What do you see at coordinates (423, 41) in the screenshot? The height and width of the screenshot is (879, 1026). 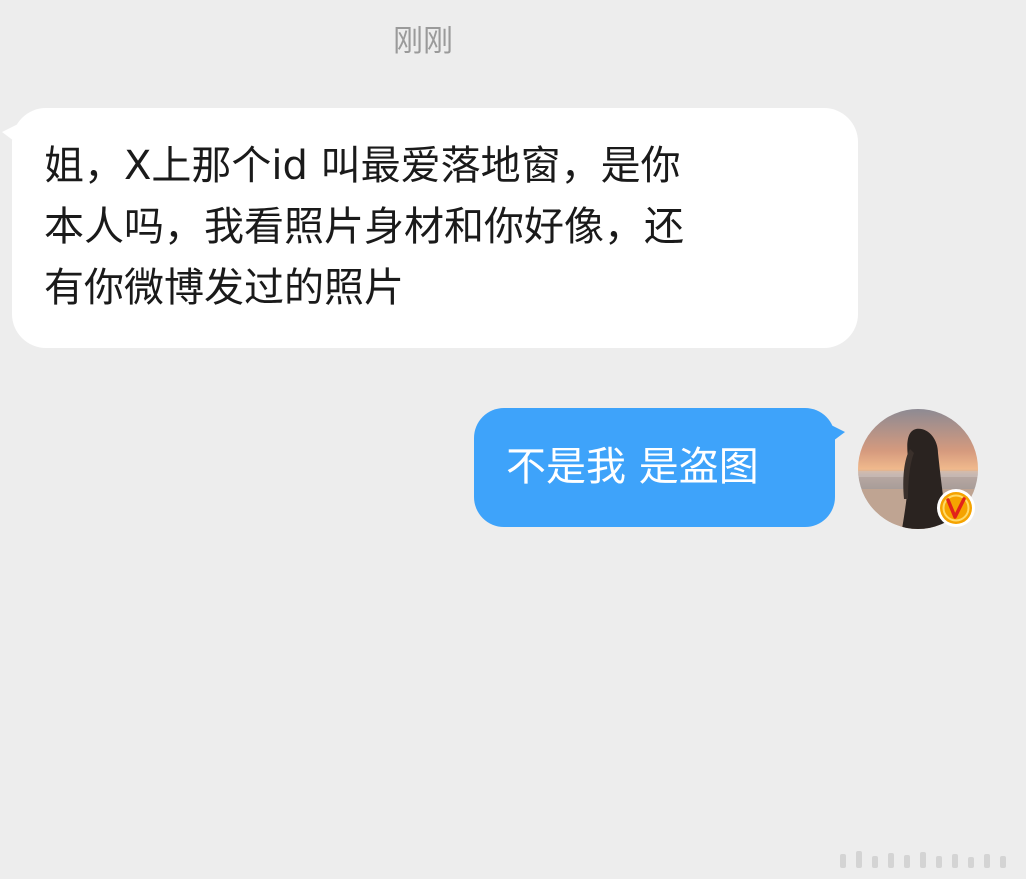 I see `message-timestamp: 刚刚` at bounding box center [423, 41].